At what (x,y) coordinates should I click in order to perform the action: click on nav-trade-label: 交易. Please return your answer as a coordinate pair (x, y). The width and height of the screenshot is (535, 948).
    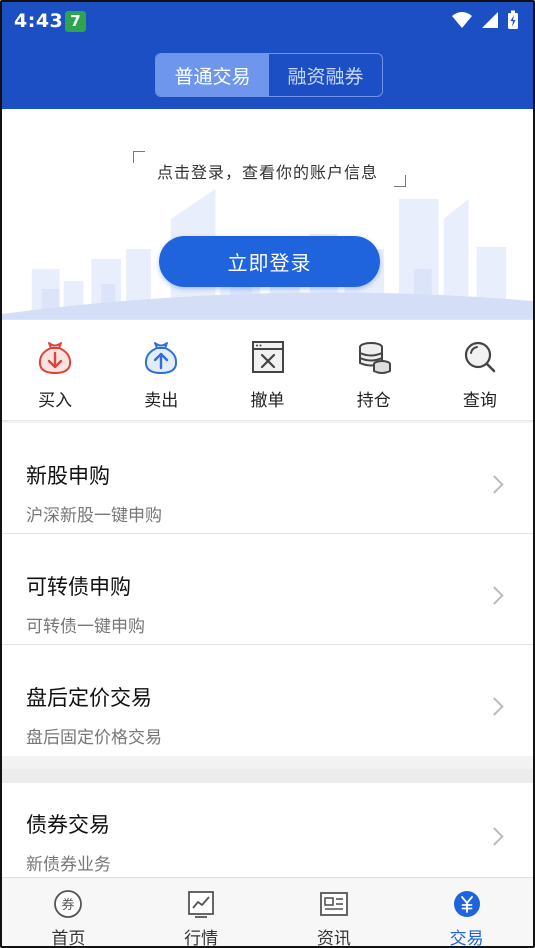
    Looking at the image, I should click on (466, 938).